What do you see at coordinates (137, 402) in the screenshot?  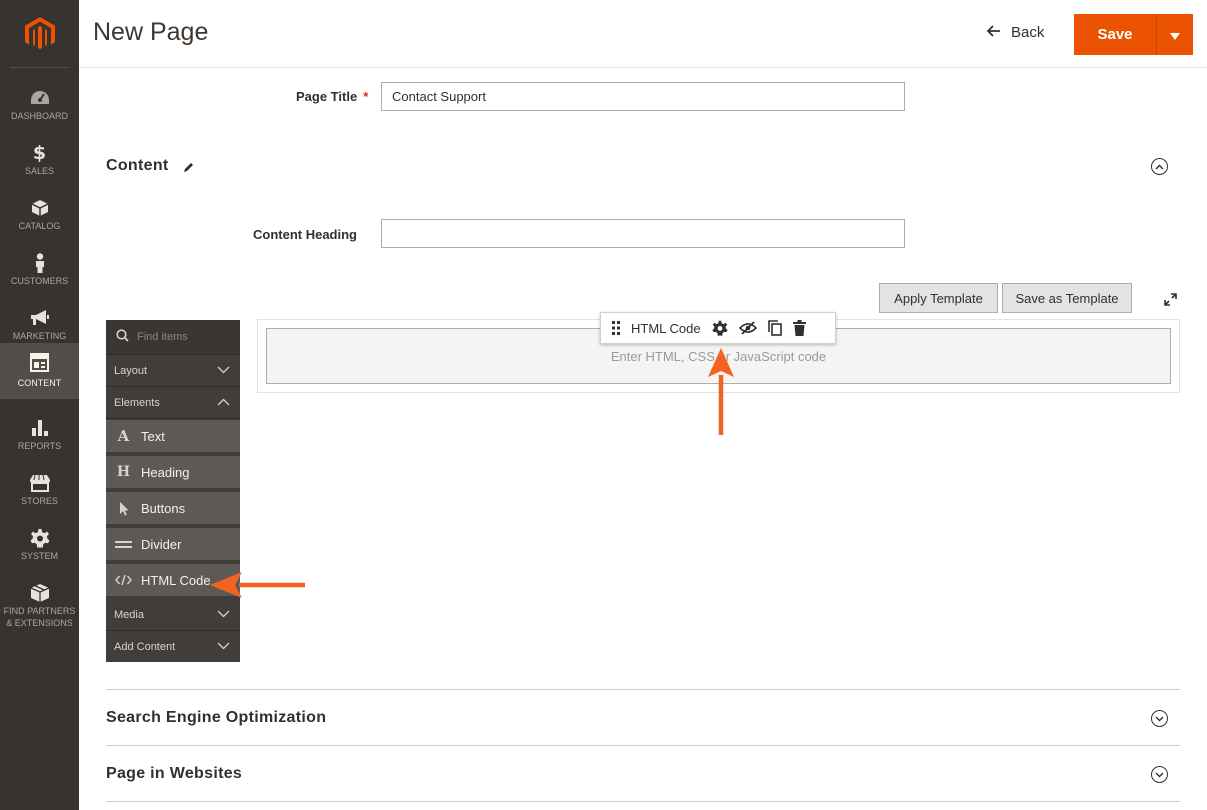 I see `group-label: Elements` at bounding box center [137, 402].